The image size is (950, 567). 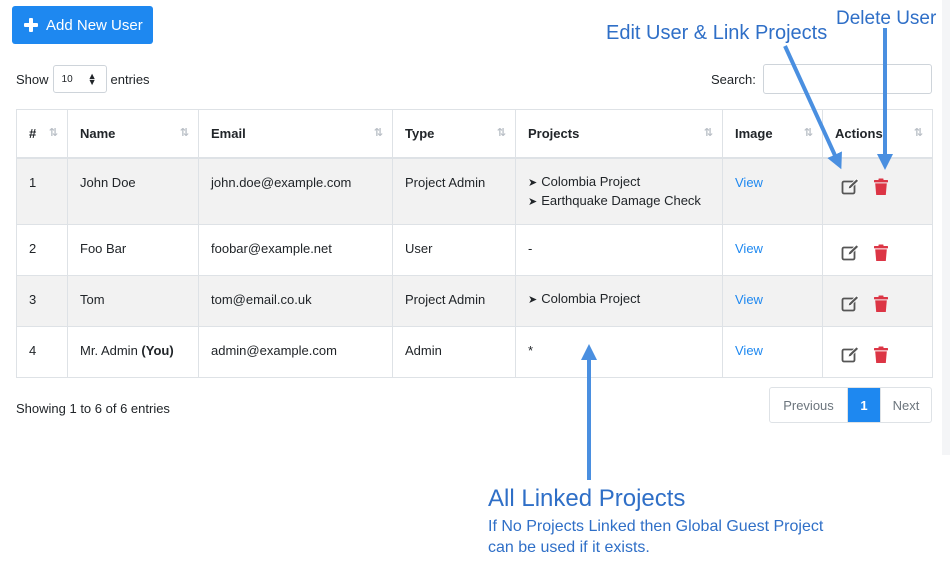 What do you see at coordinates (584, 298) in the screenshot?
I see `project-item: ➤ Colombia Project` at bounding box center [584, 298].